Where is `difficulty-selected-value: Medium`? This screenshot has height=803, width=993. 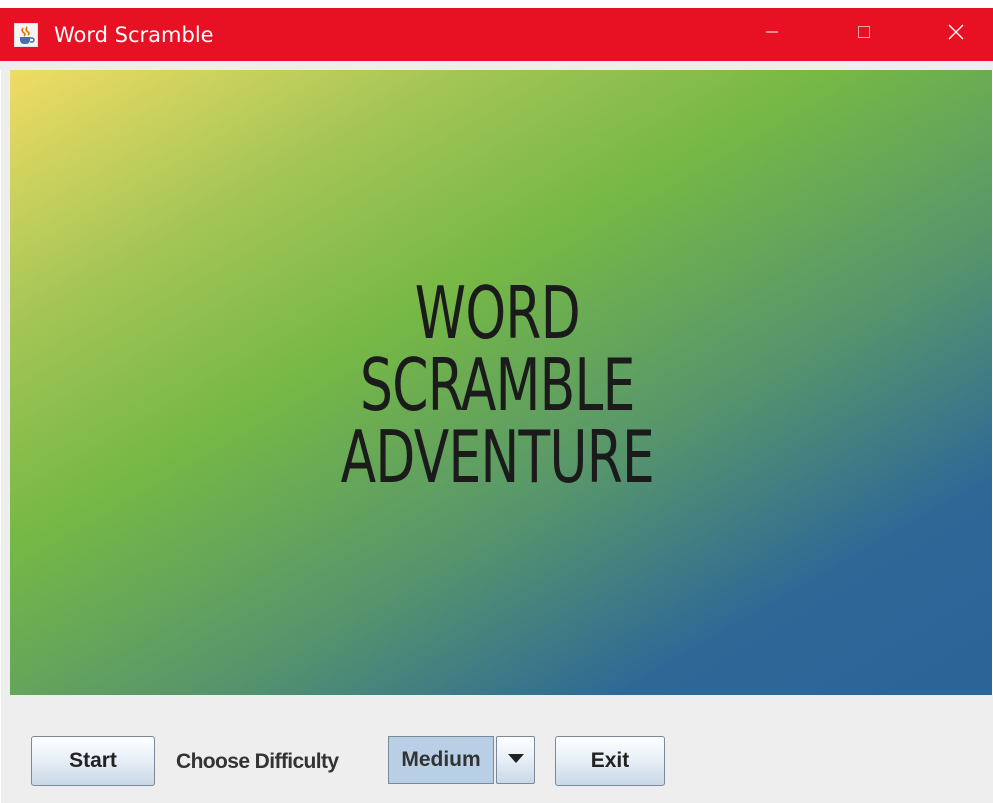 difficulty-selected-value: Medium is located at coordinates (441, 760).